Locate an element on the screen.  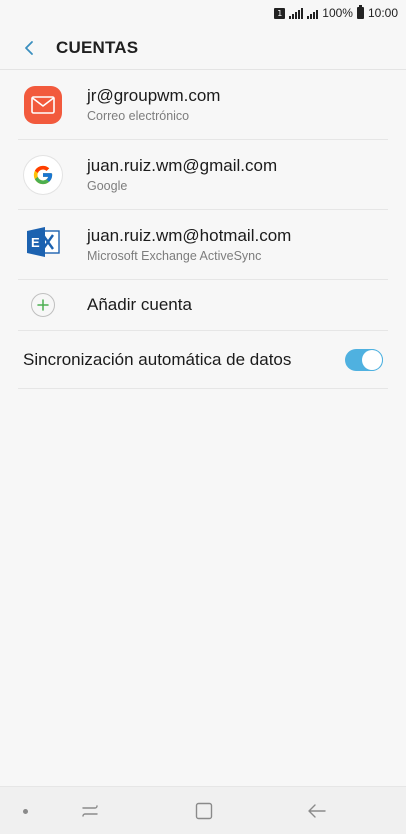
toggle-knob is located at coordinates (372, 359).